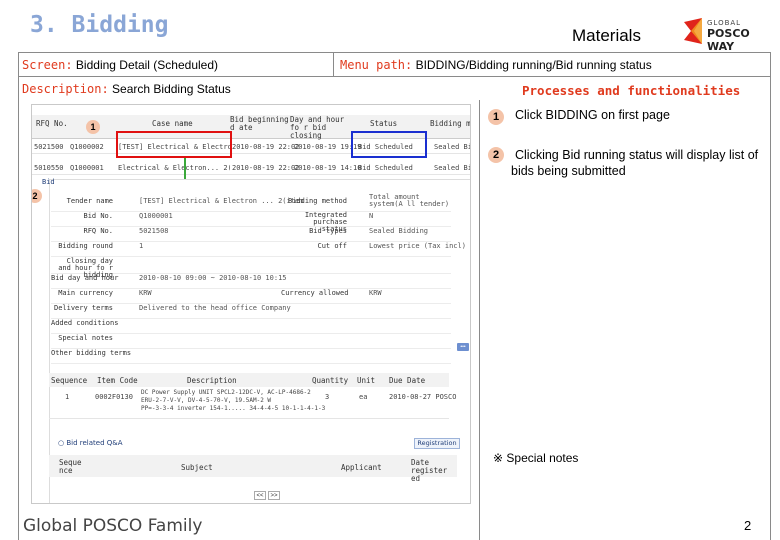 The width and height of the screenshot is (780, 540). I want to click on meta-rule, so click(394, 76).